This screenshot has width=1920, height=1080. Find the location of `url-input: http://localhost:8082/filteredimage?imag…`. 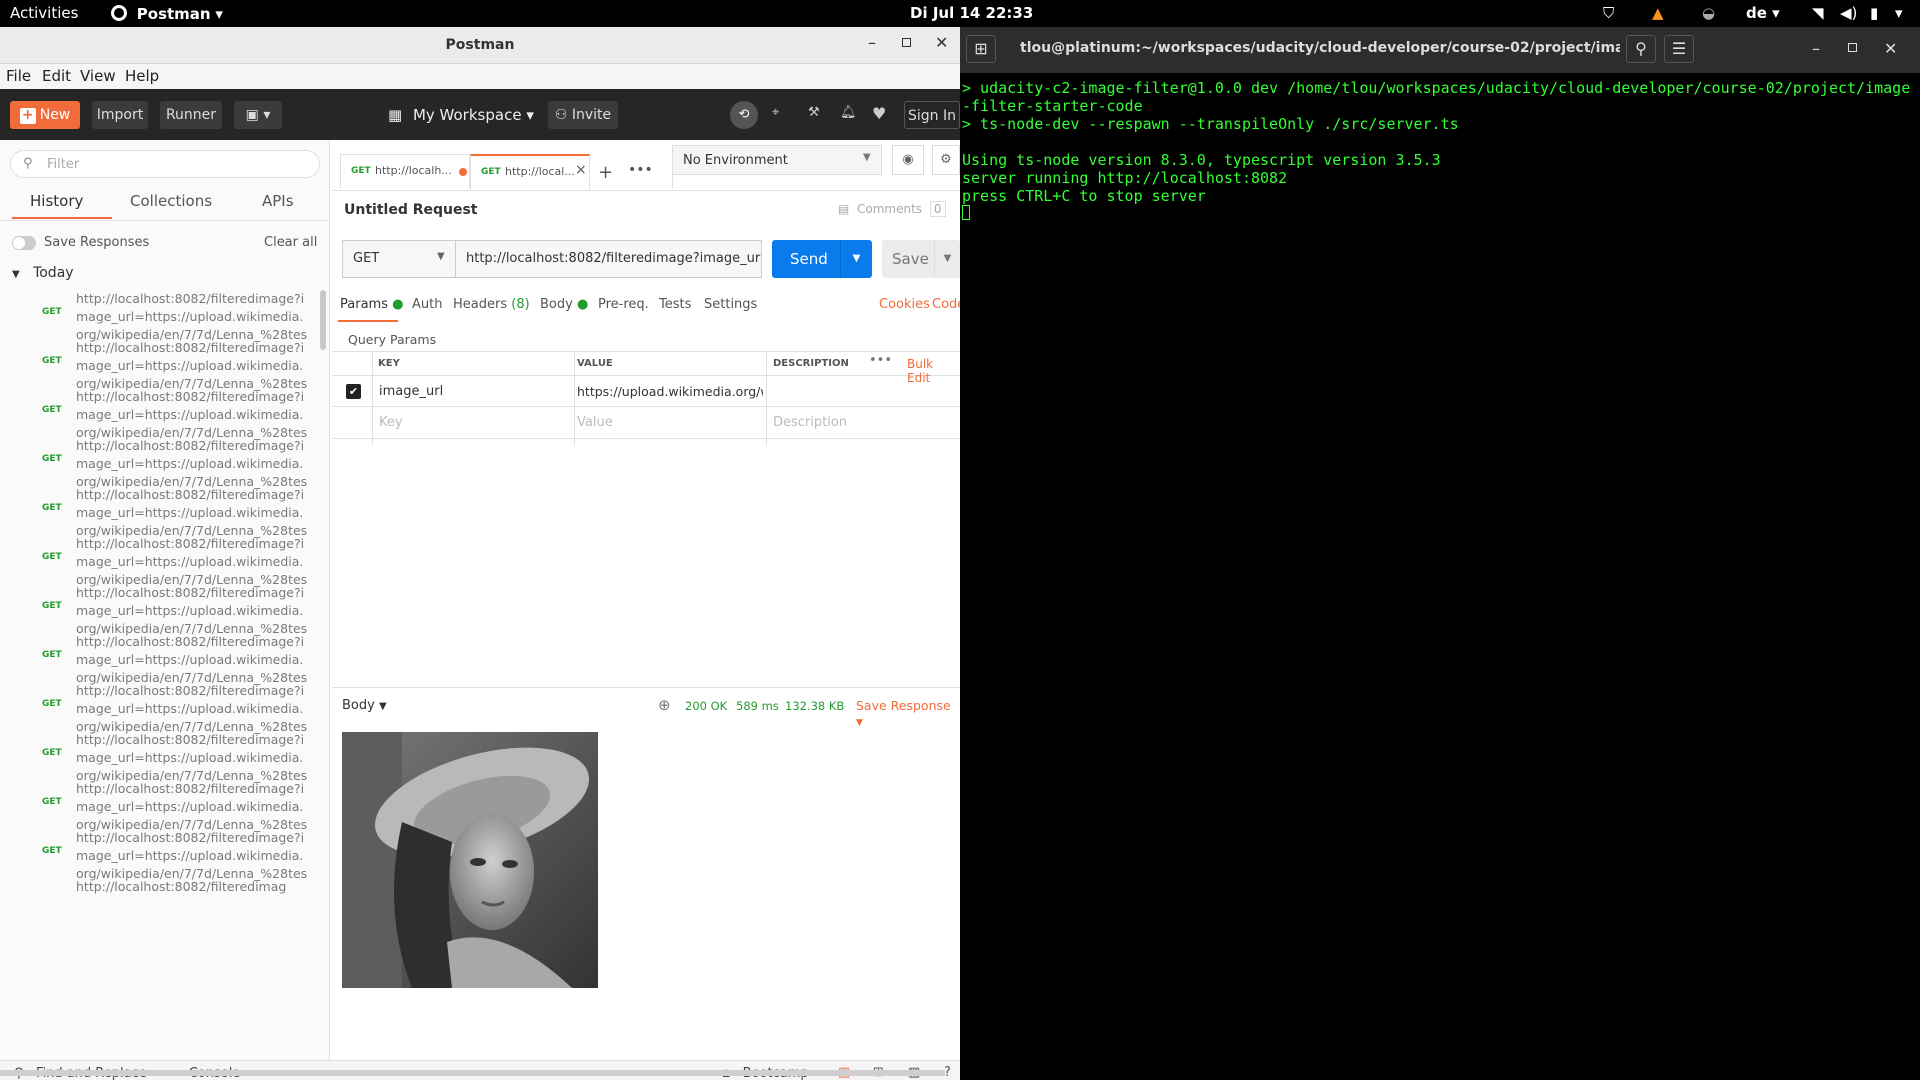

url-input: http://localhost:8082/filteredimage?imag… is located at coordinates (609, 259).